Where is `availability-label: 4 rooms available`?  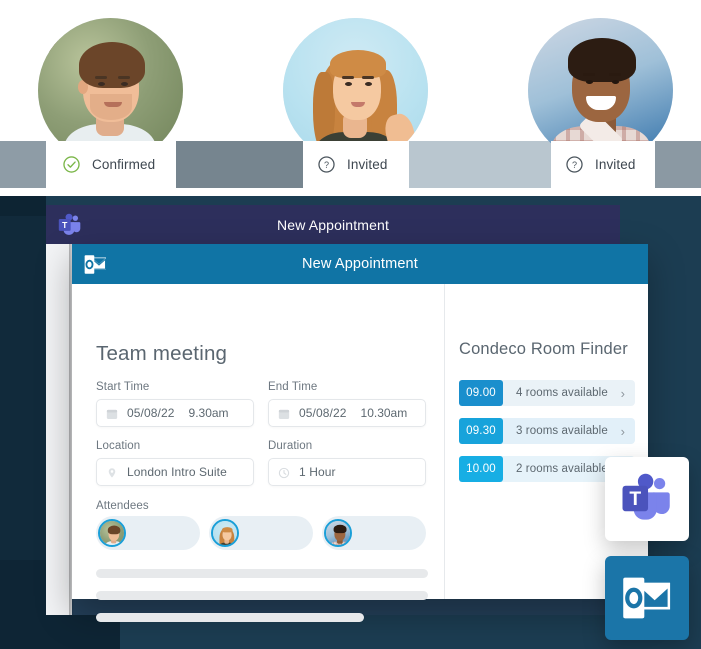 availability-label: 4 rooms available is located at coordinates (562, 393).